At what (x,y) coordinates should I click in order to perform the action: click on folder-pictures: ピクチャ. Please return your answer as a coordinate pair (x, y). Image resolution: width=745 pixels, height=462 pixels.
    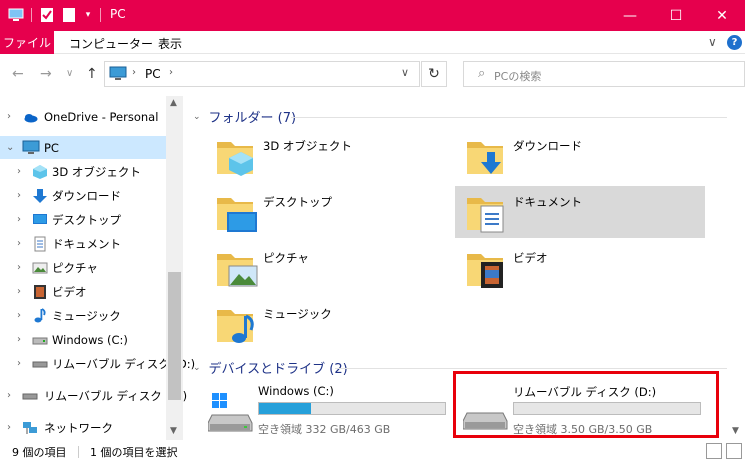
    Looking at the image, I should click on (330, 268).